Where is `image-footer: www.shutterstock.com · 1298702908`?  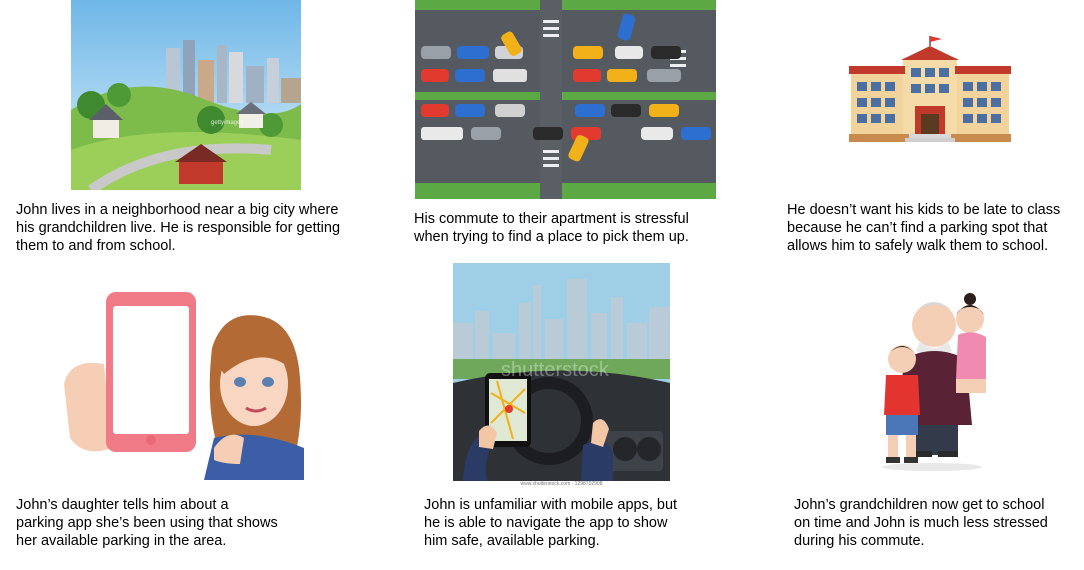
image-footer: www.shutterstock.com · 1298702908 is located at coordinates (561, 484).